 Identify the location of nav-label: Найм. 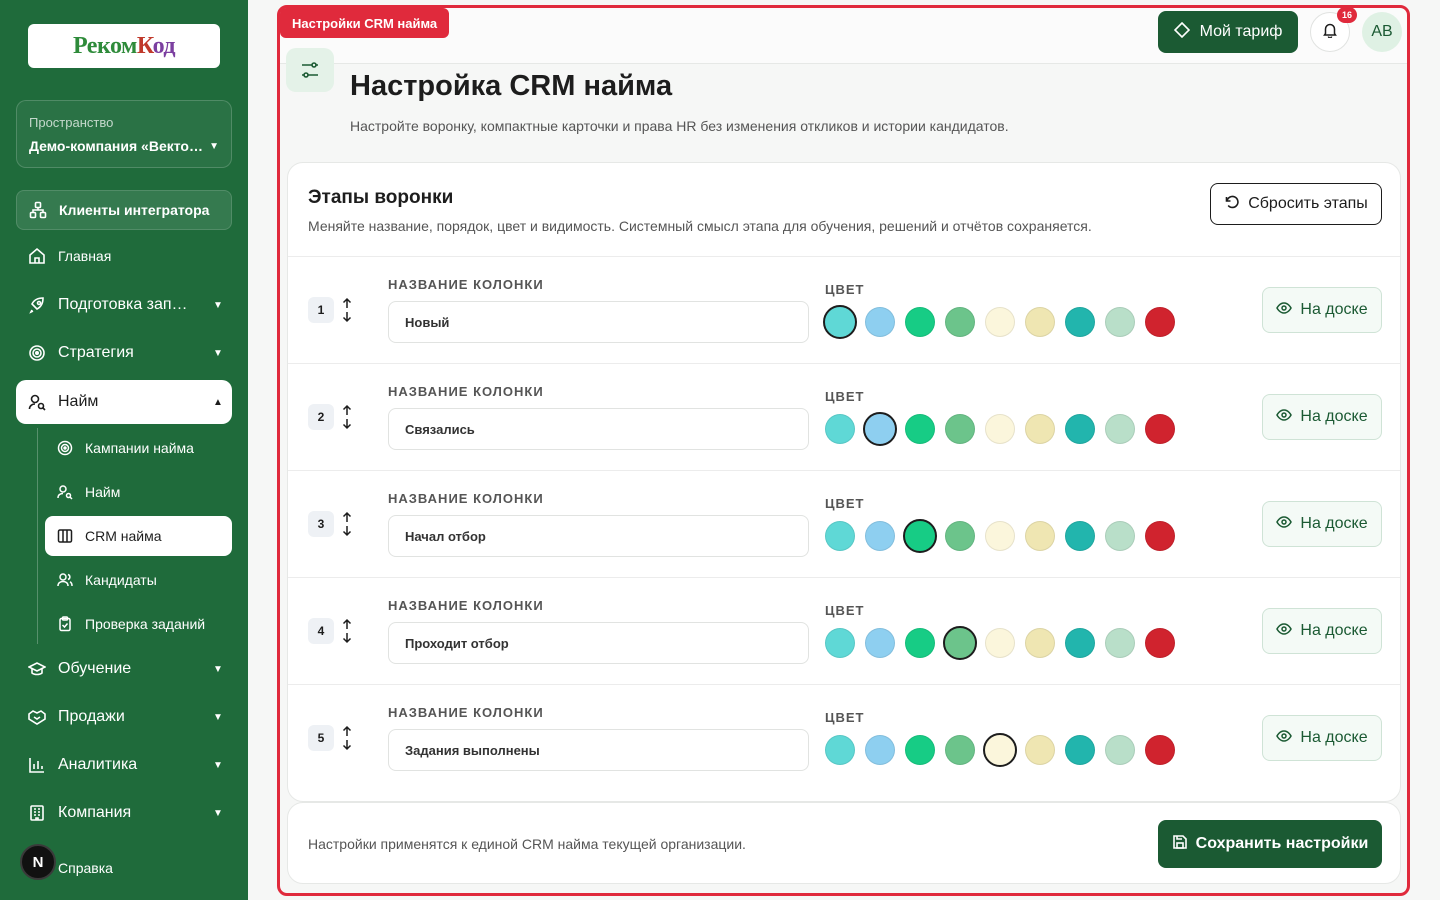
(78, 401).